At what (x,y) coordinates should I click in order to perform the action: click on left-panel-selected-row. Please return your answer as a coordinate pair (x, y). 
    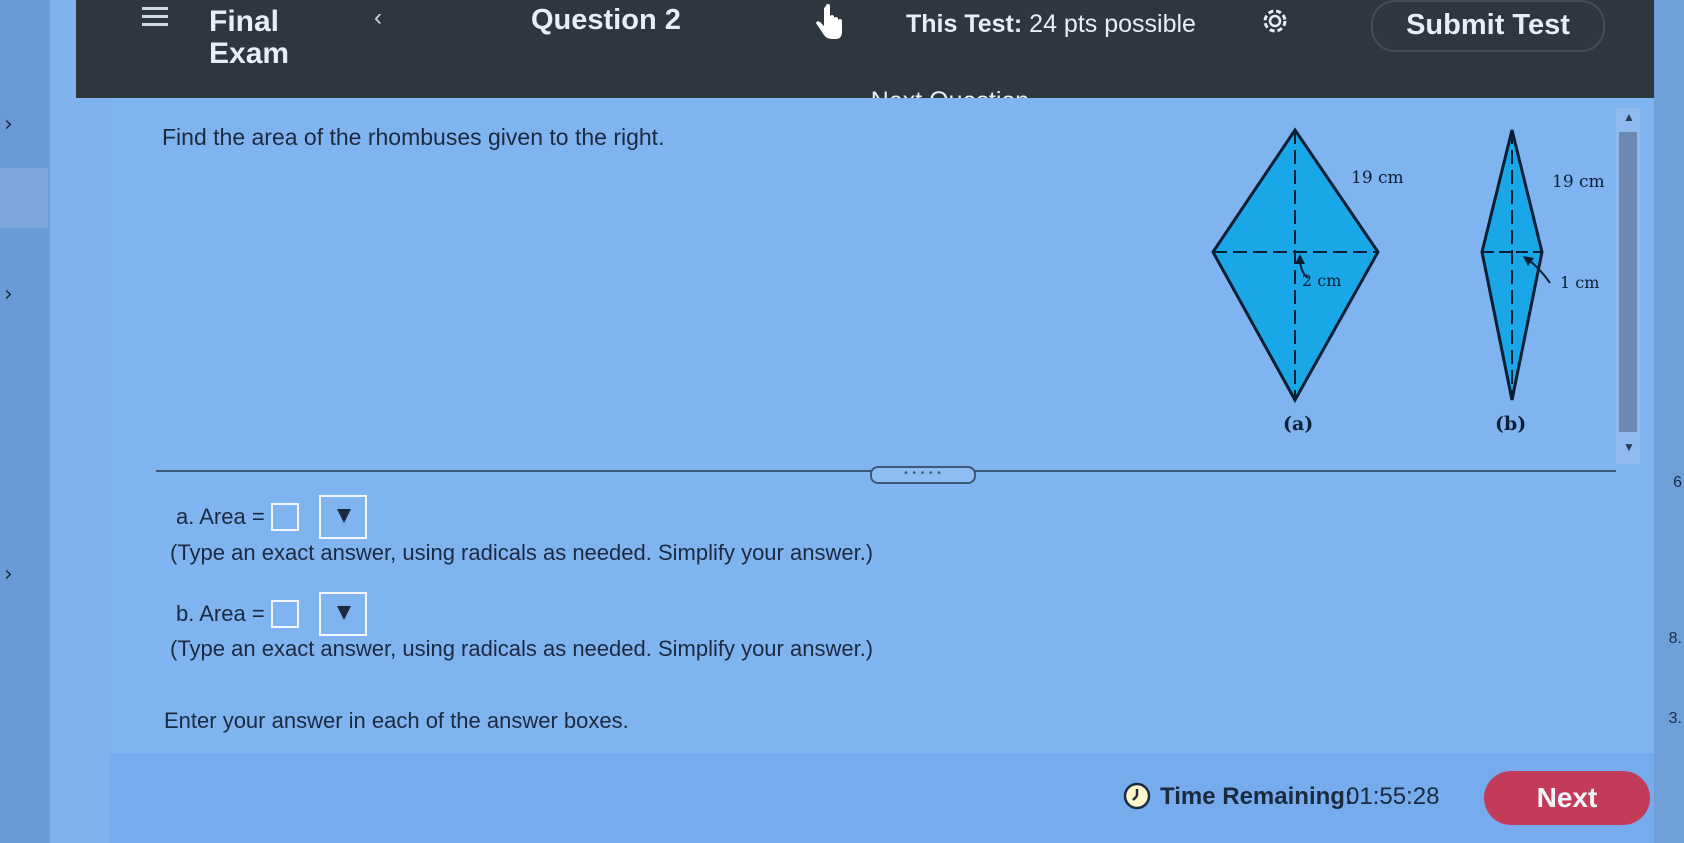
    Looking at the image, I should click on (24, 198).